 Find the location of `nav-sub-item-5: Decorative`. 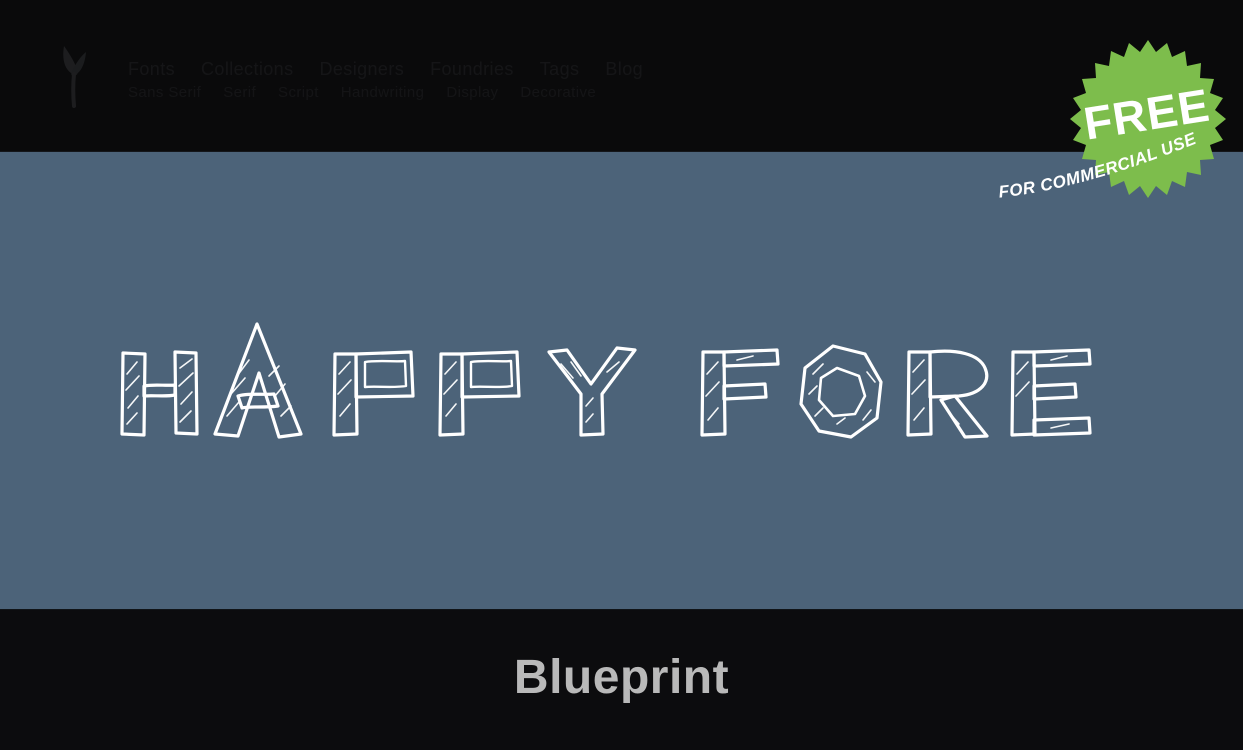

nav-sub-item-5: Decorative is located at coordinates (558, 93).